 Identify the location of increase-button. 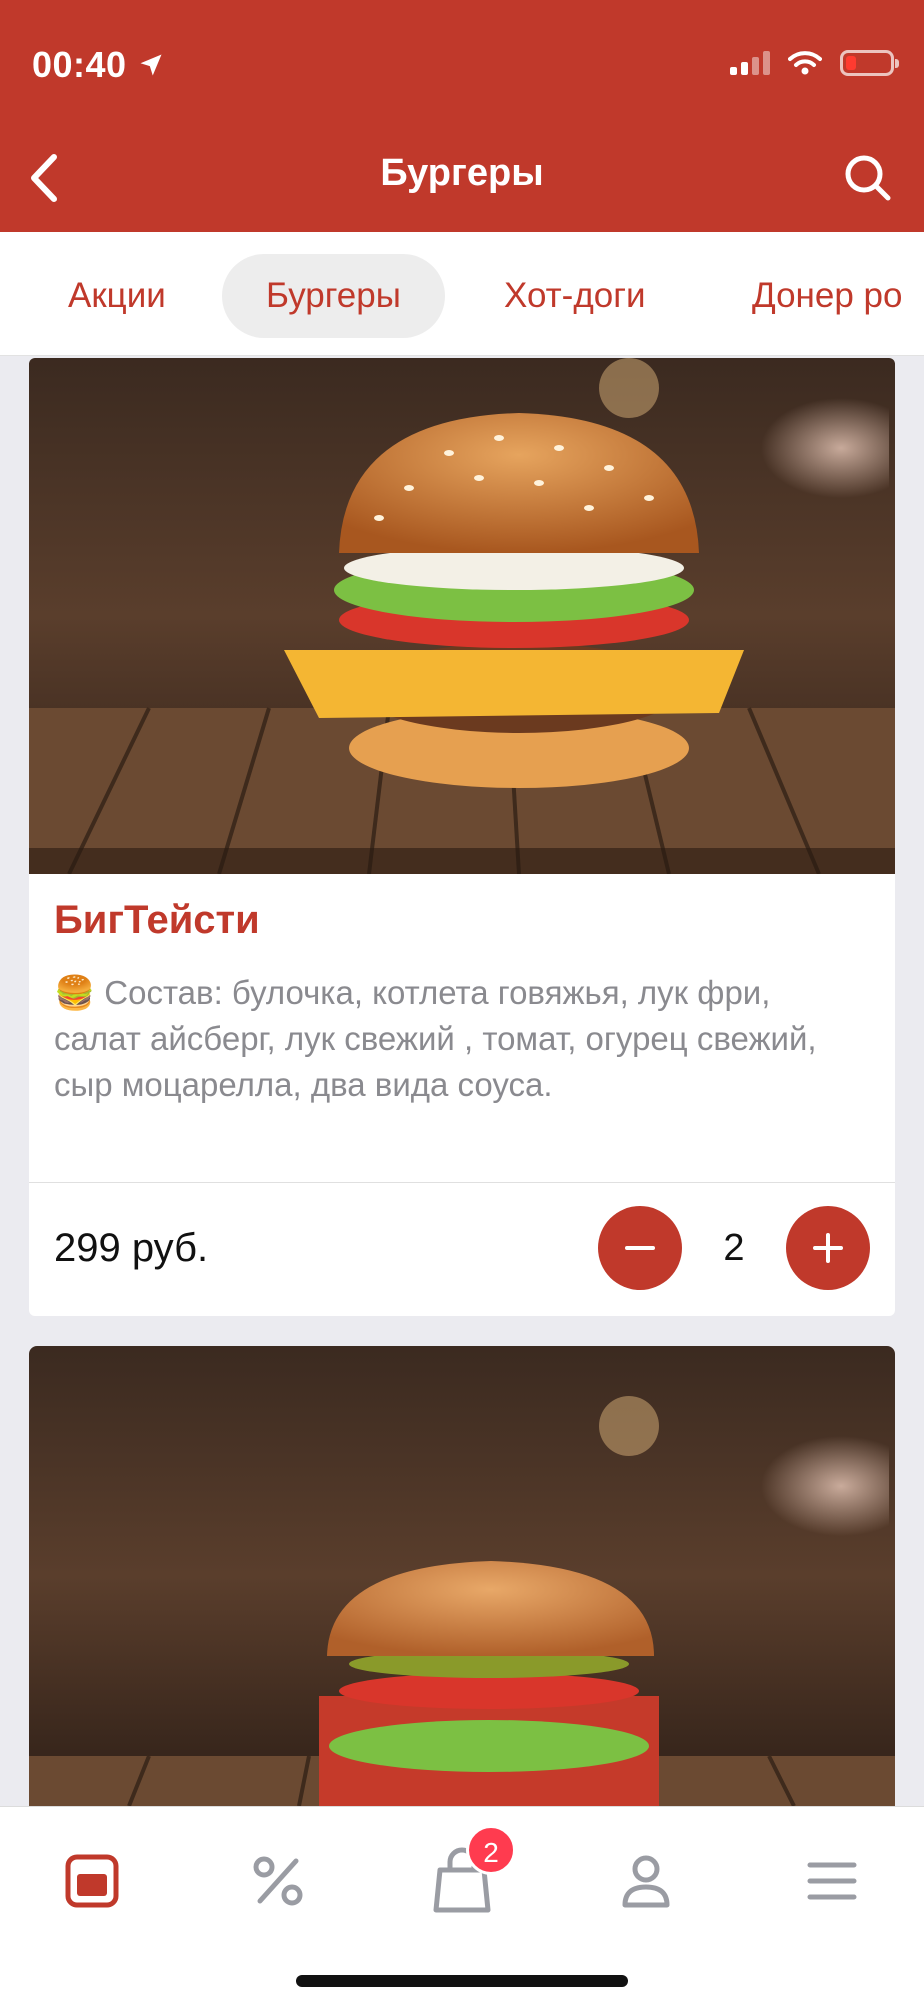
(828, 1248).